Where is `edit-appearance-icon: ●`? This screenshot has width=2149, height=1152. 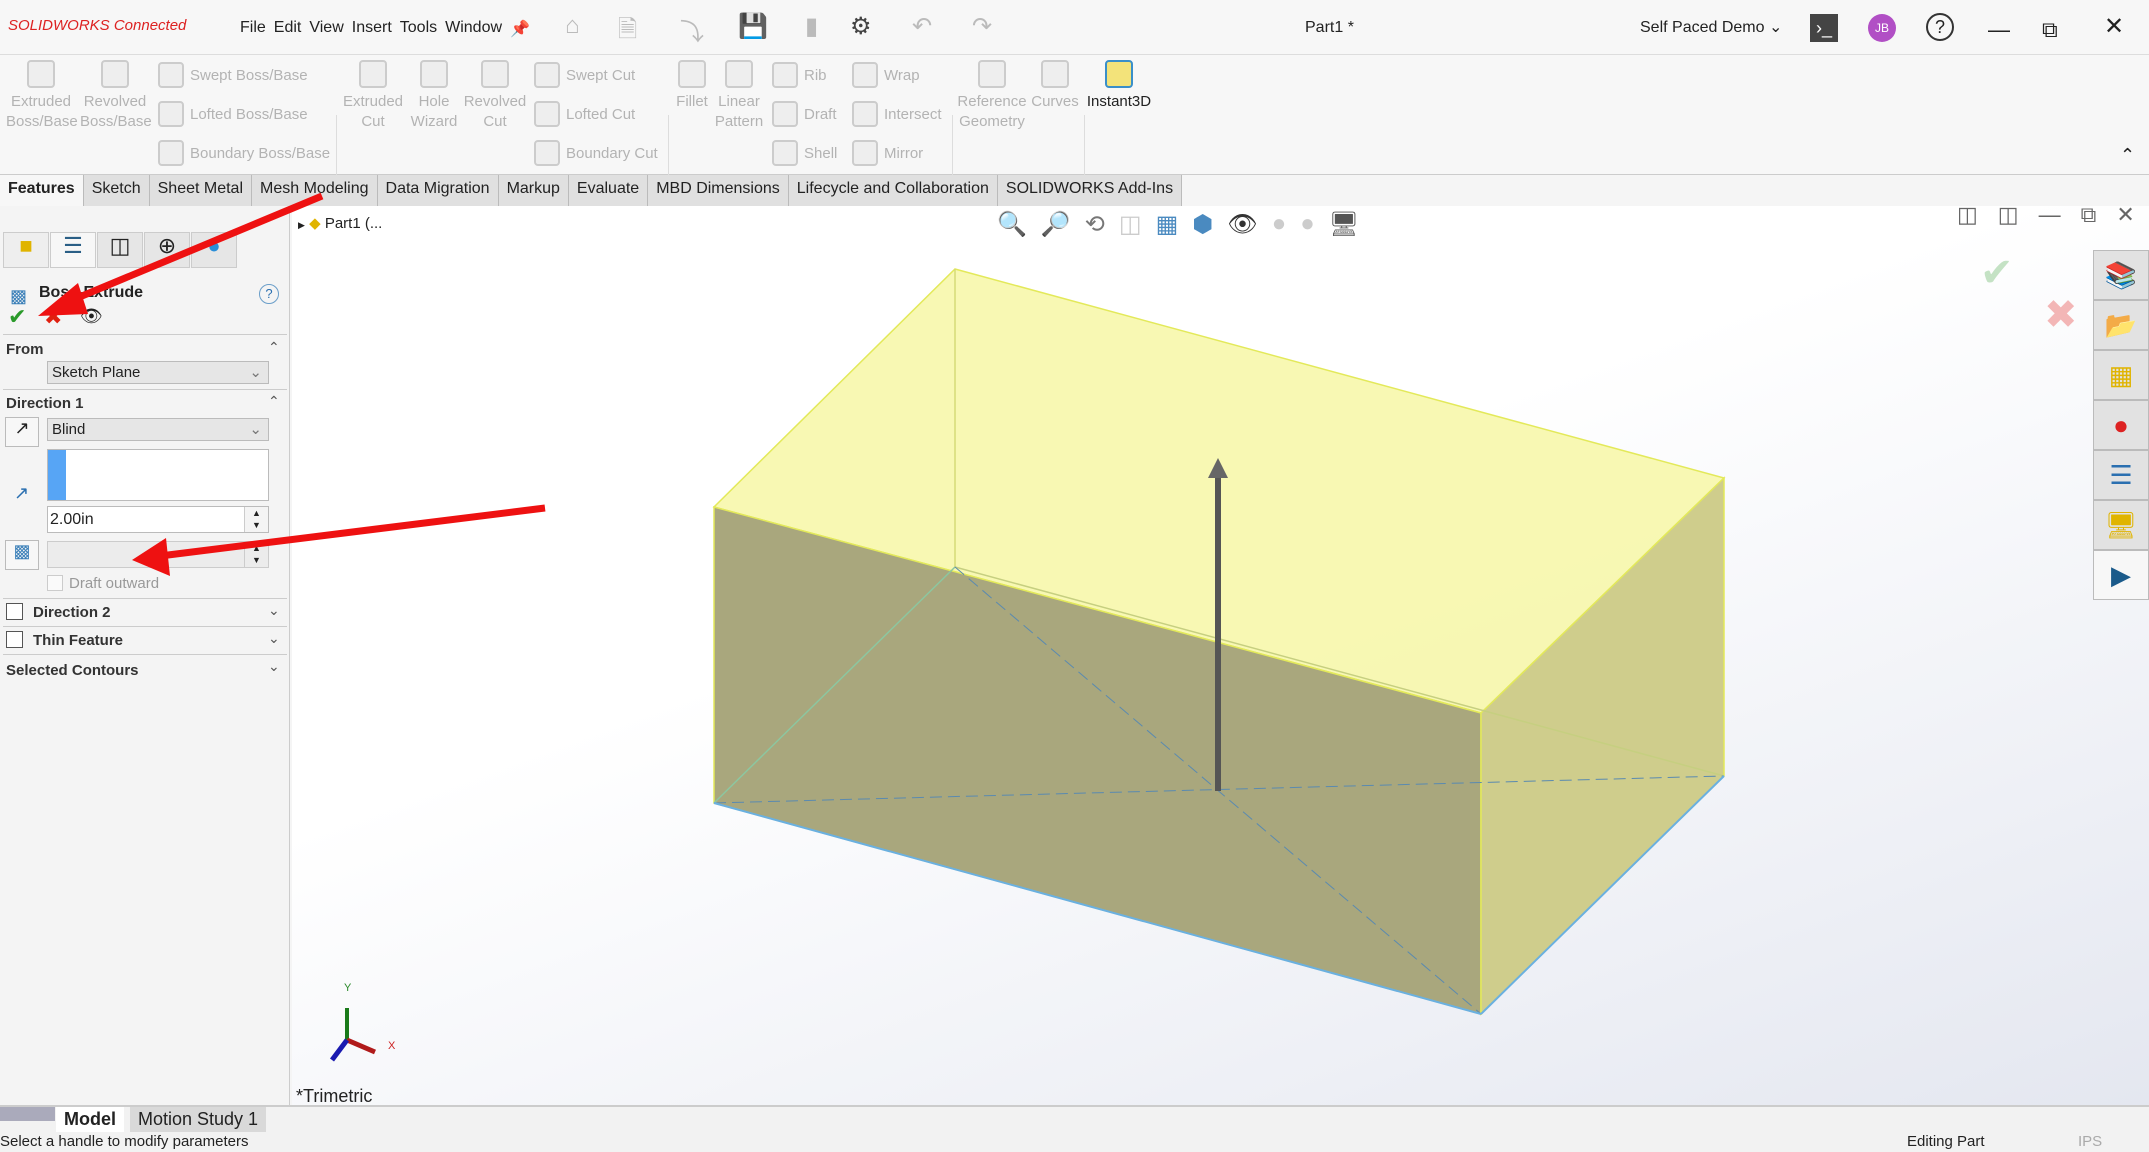
edit-appearance-icon: ● is located at coordinates (1279, 224).